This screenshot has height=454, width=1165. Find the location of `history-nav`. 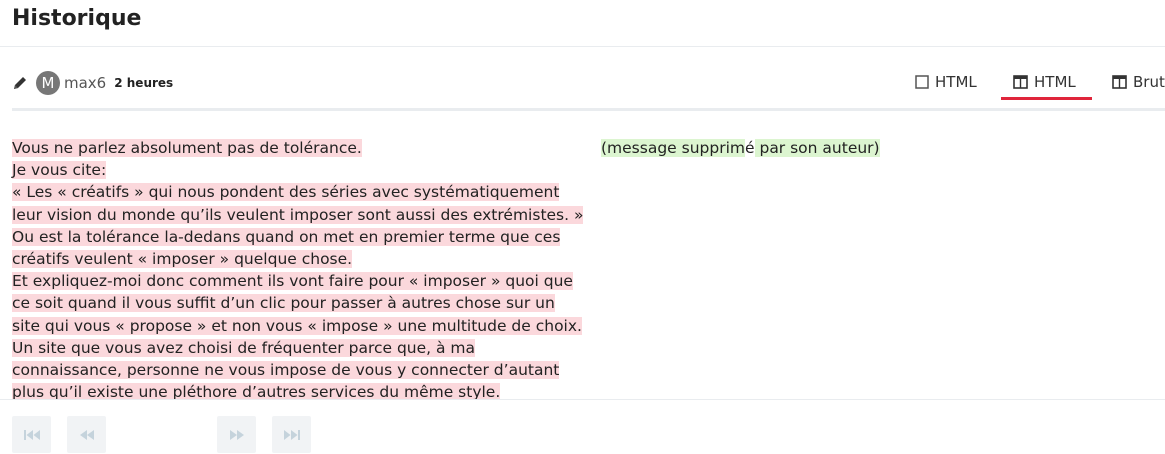

history-nav is located at coordinates (582, 426).